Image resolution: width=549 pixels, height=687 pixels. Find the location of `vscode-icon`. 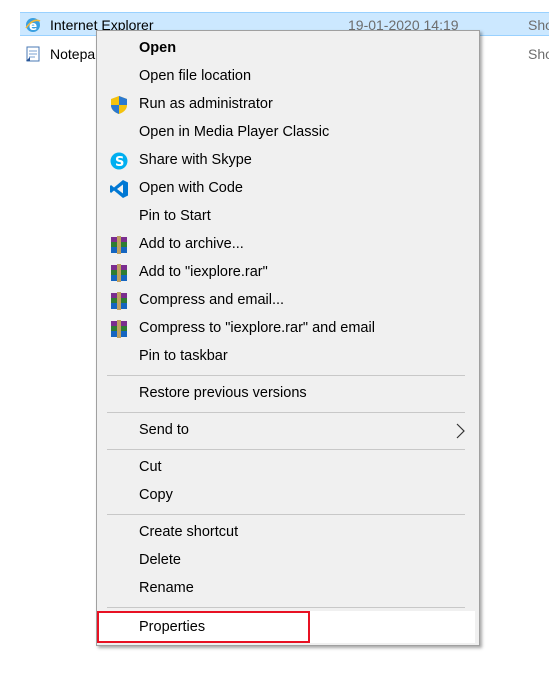

vscode-icon is located at coordinates (119, 189).